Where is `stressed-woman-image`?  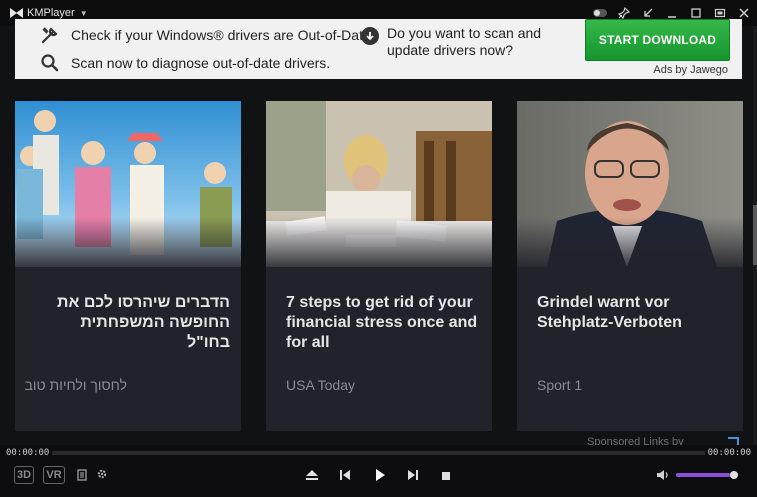 stressed-woman-image is located at coordinates (379, 184).